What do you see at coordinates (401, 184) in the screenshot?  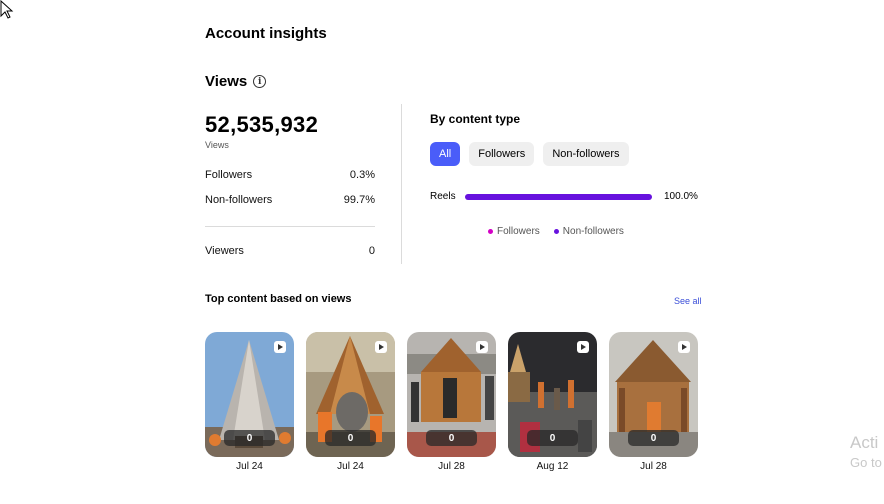 I see `vertical-divider` at bounding box center [401, 184].